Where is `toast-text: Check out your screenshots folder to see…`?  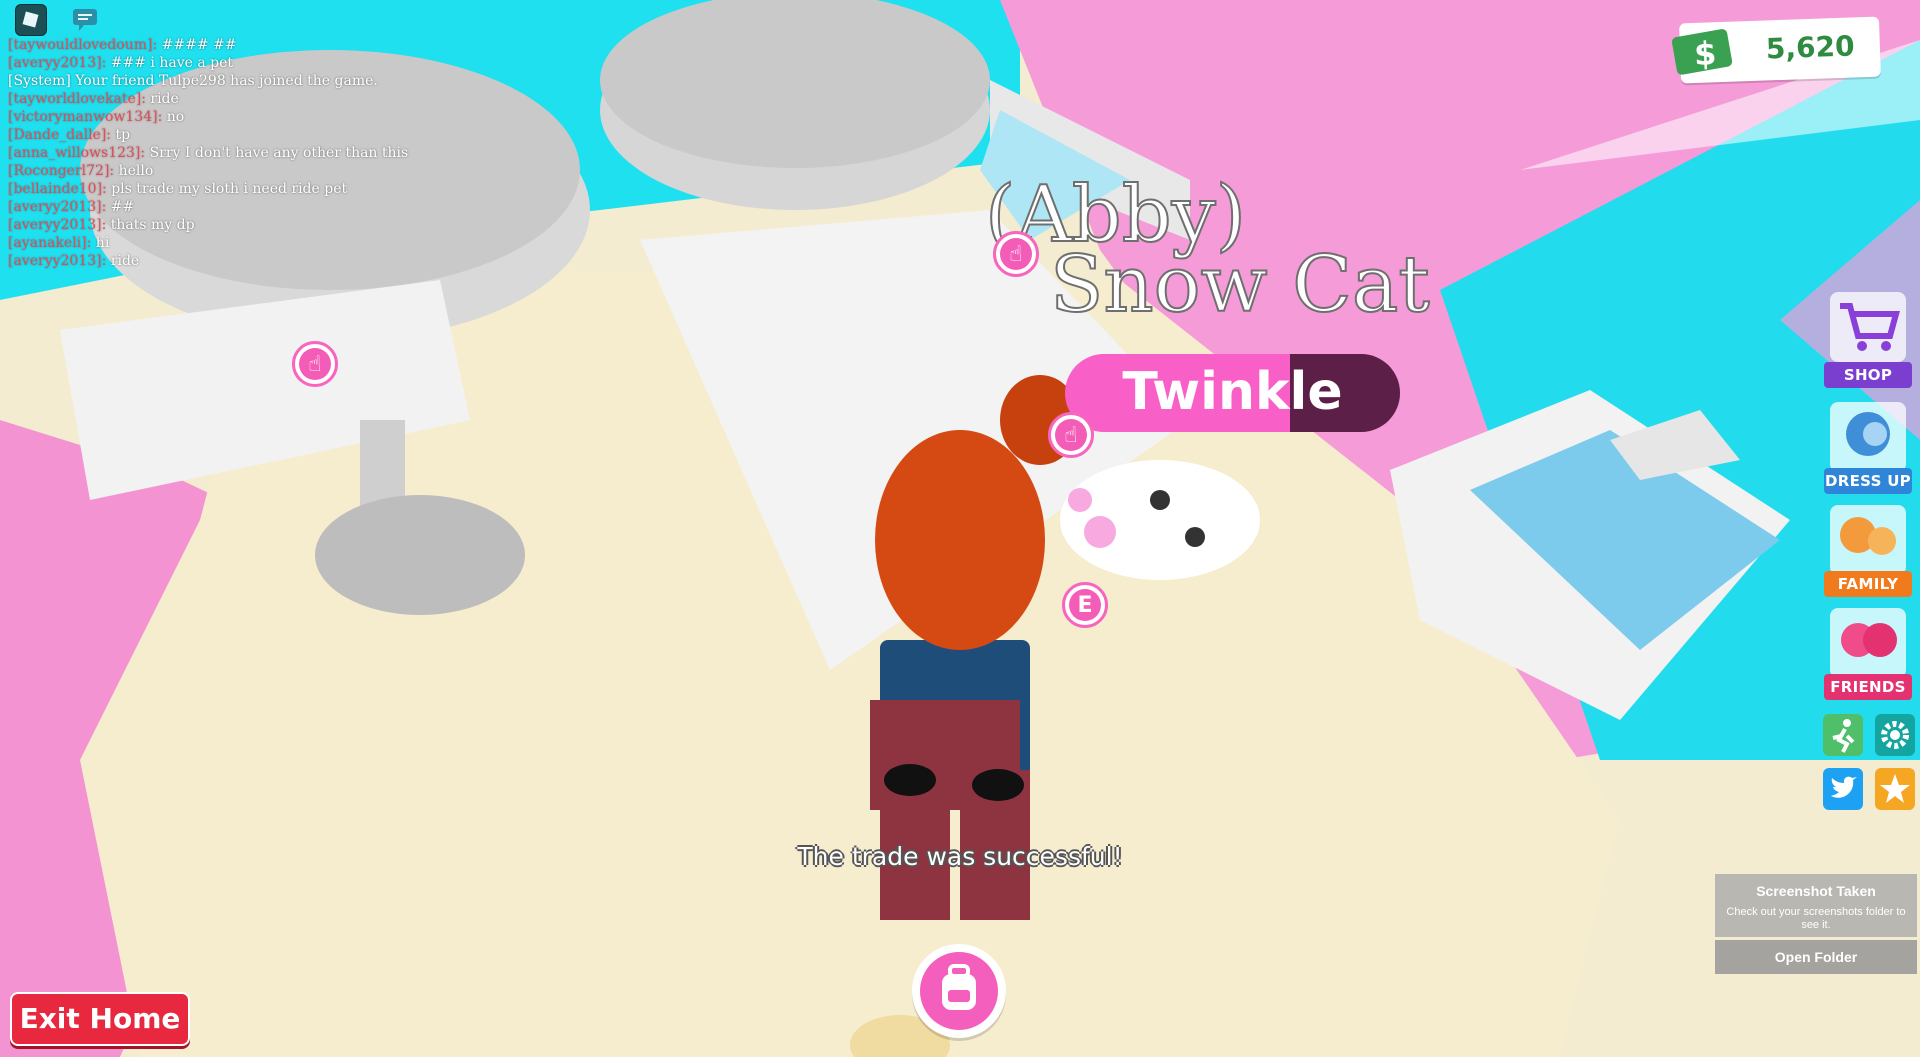 toast-text: Check out your screenshots folder to see… is located at coordinates (1816, 918).